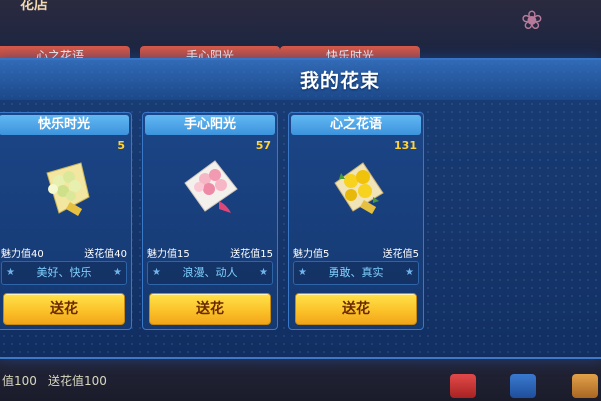  I want to click on description-text: 勇敢、真实, so click(356, 272).